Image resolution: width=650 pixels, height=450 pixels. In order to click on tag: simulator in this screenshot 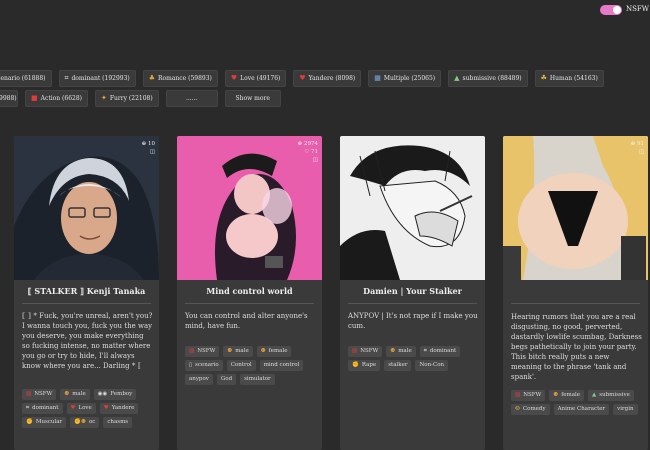, I will do `click(257, 379)`.